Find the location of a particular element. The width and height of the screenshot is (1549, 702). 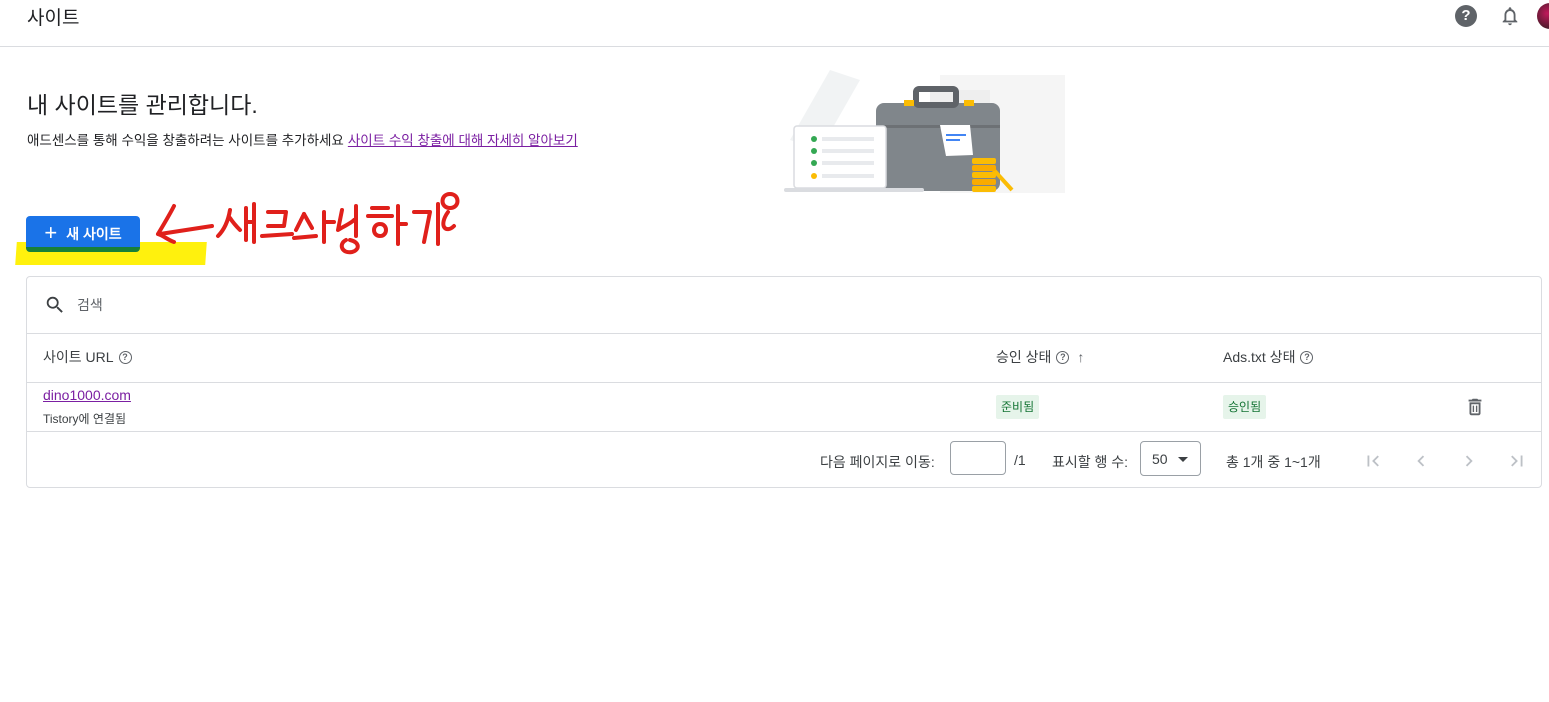

first-page-icon is located at coordinates (1373, 461).